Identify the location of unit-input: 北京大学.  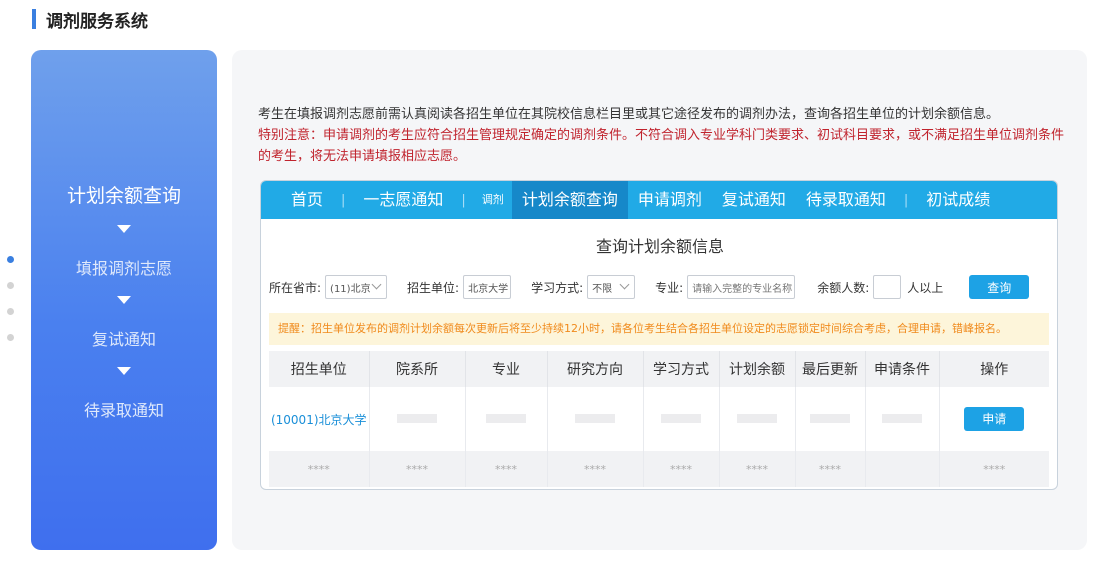
(487, 287).